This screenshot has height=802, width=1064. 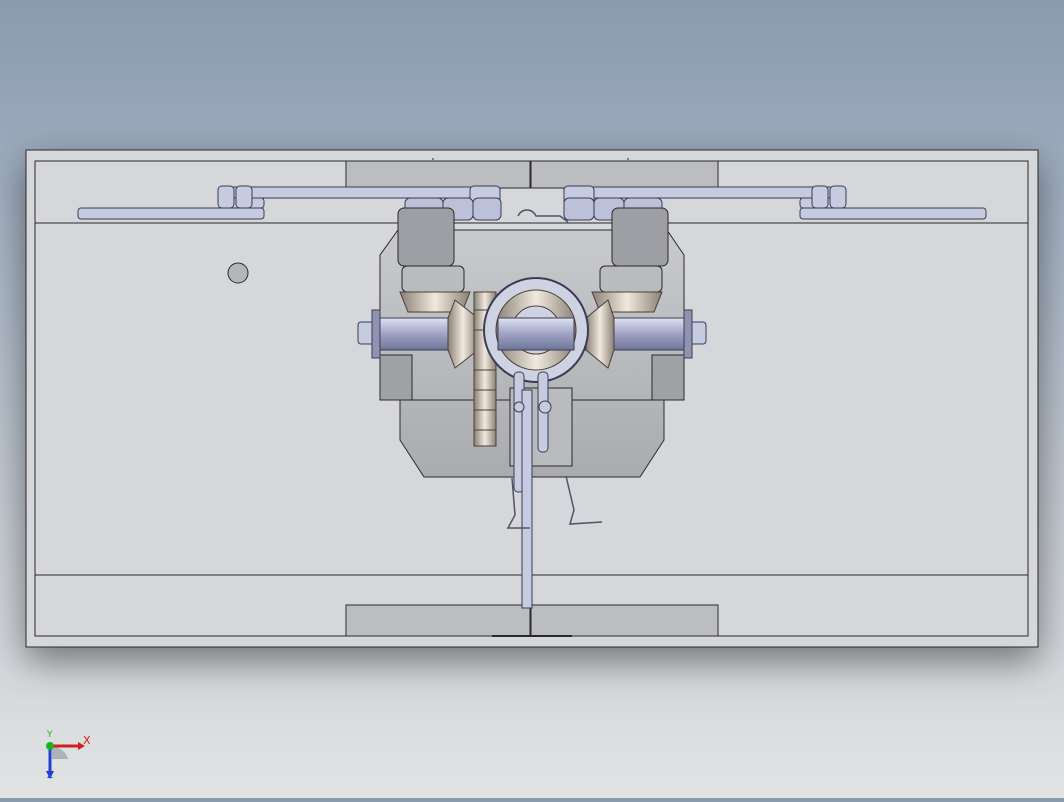 I want to click on mounting-hole, so click(x=238, y=273).